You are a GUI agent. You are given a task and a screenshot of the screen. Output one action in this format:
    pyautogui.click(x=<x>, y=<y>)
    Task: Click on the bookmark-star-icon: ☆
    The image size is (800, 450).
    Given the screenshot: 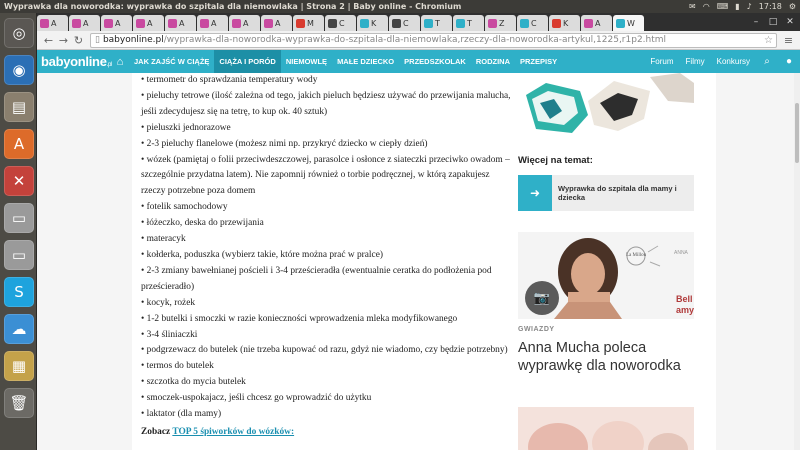 What is the action you would take?
    pyautogui.click(x=770, y=40)
    